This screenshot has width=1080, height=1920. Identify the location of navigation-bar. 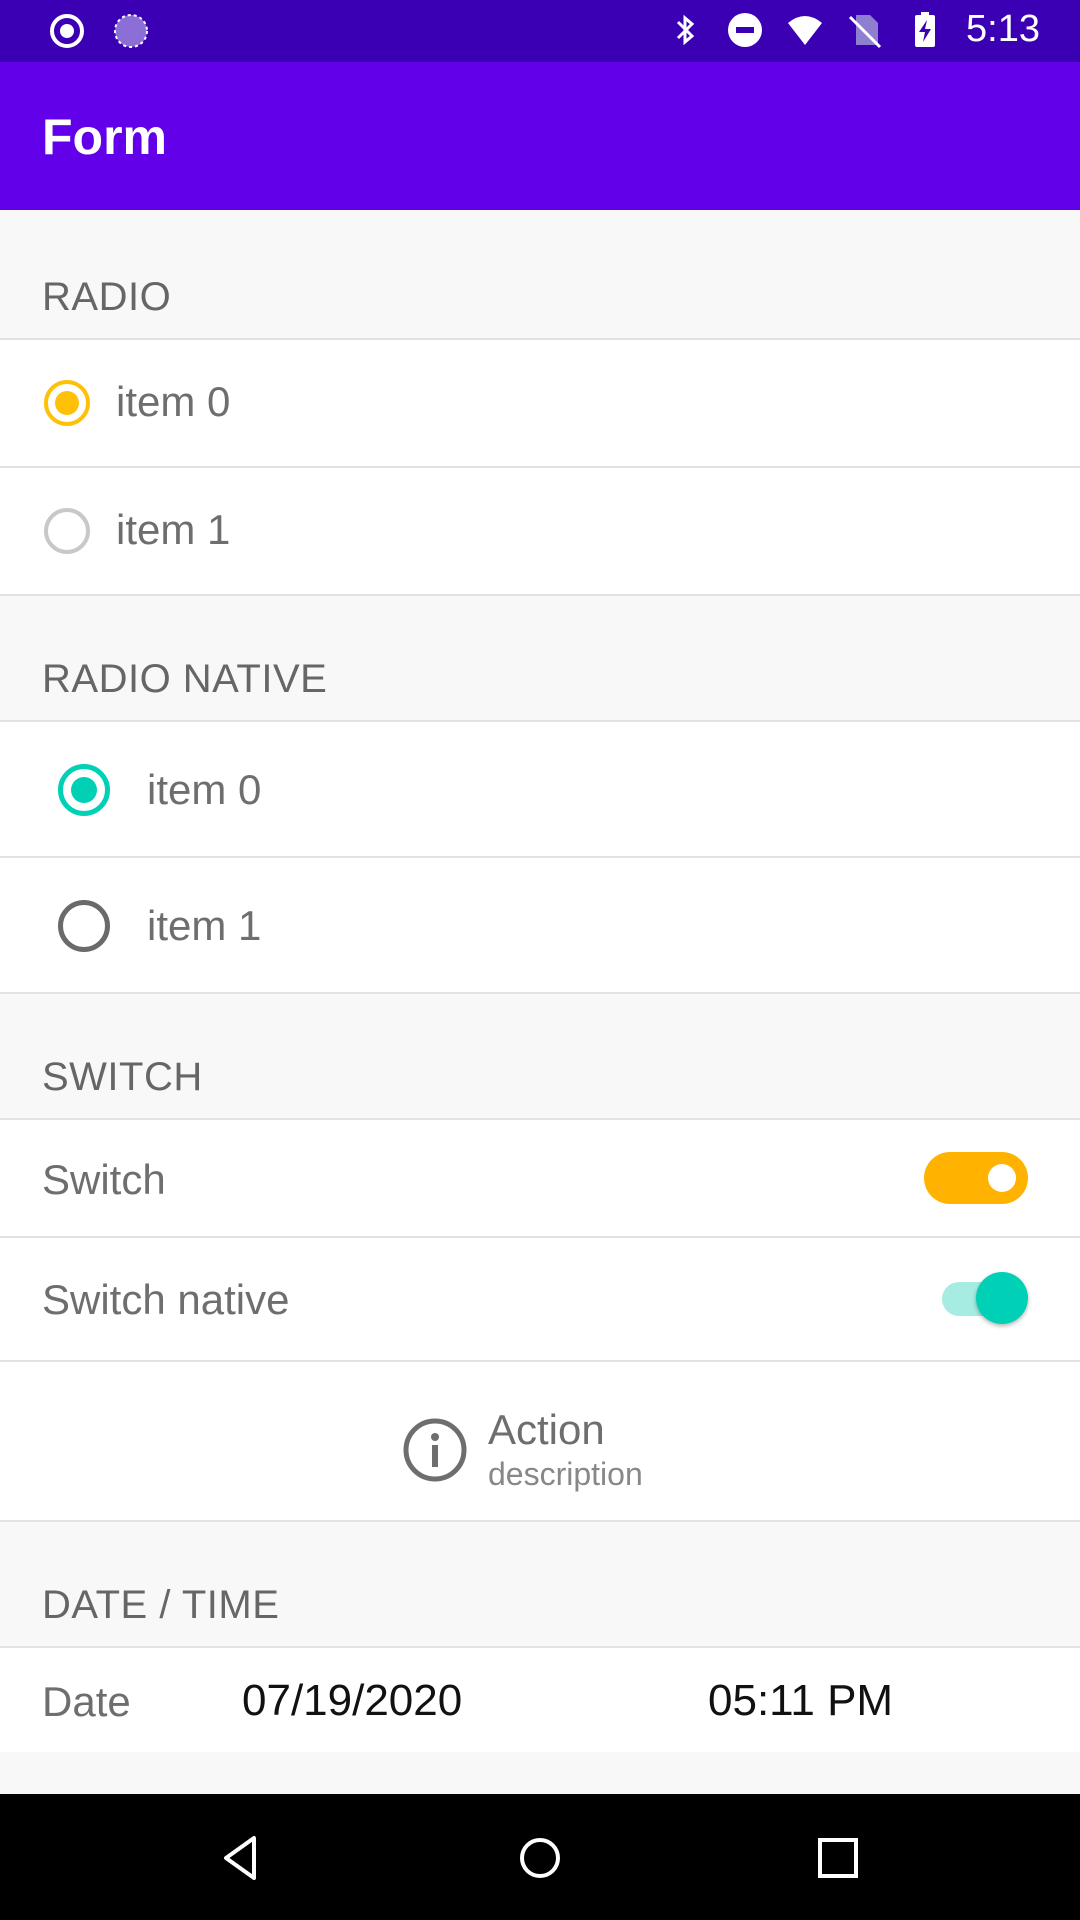
(540, 1857).